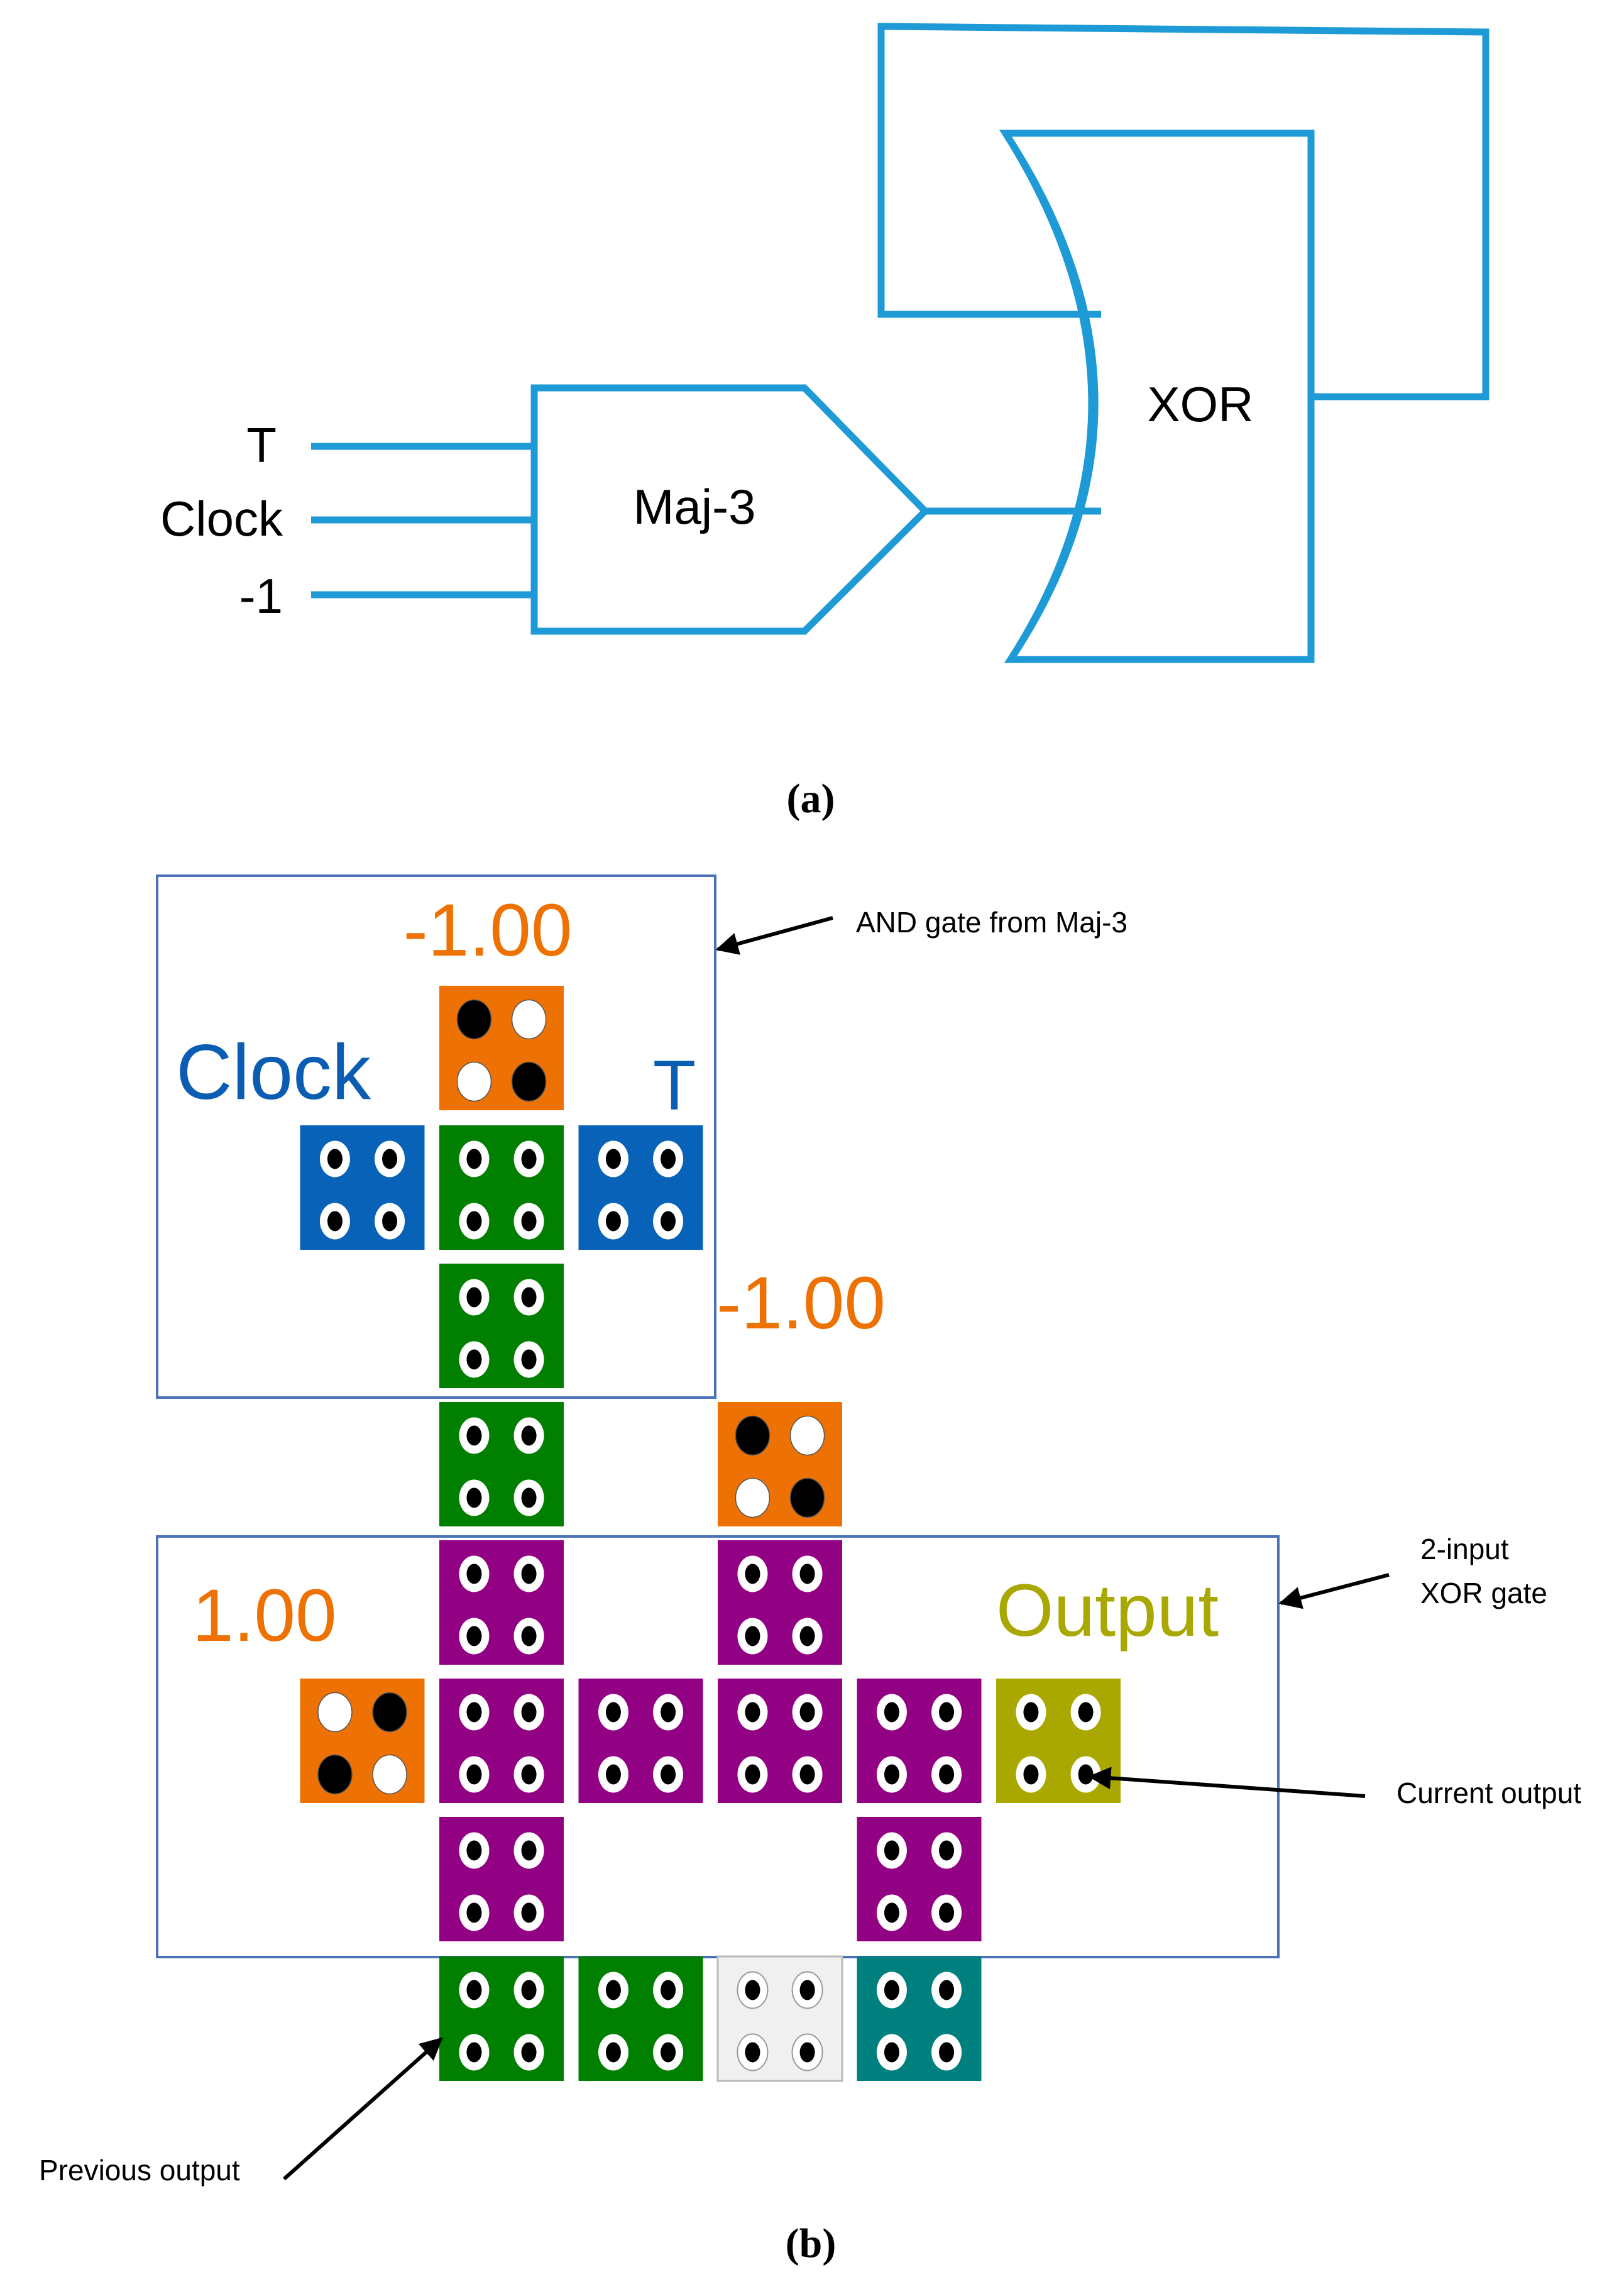 The image size is (1624, 2289). What do you see at coordinates (264, 1615) in the screenshot?
I see `xor-left-value: 1.00` at bounding box center [264, 1615].